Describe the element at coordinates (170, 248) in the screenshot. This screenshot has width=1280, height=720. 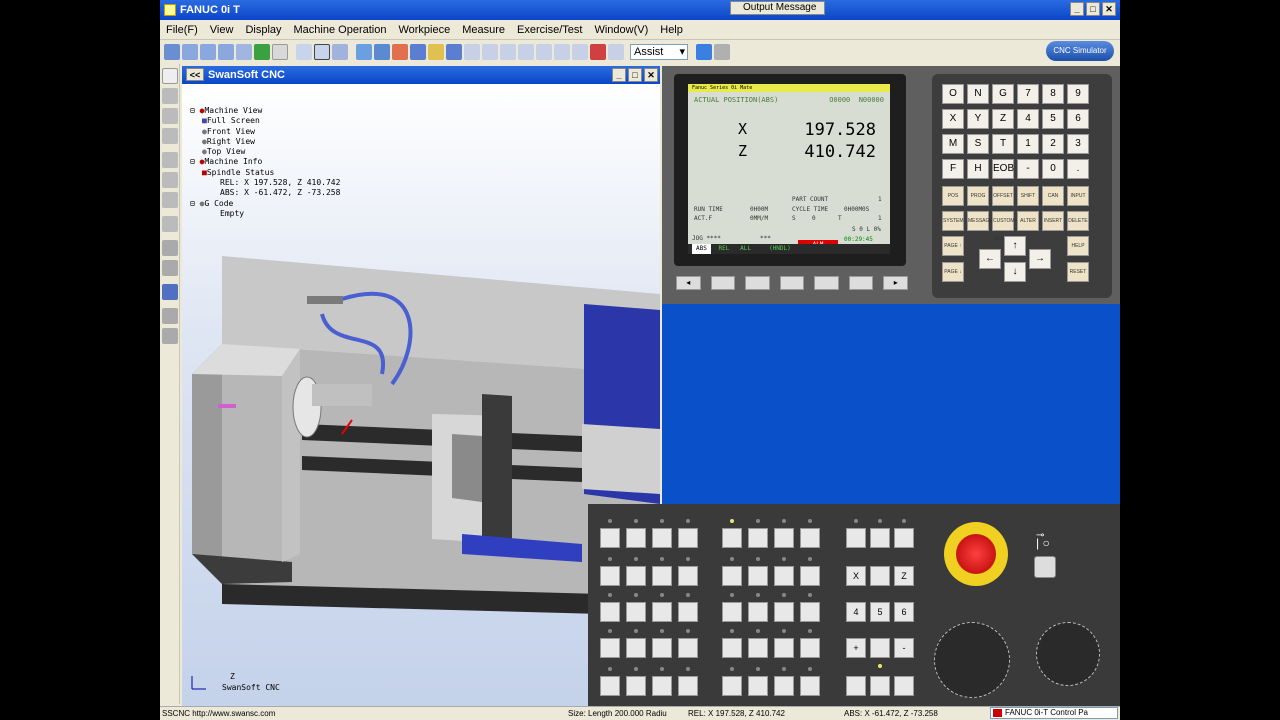
I see `tool-g-icon` at that location.